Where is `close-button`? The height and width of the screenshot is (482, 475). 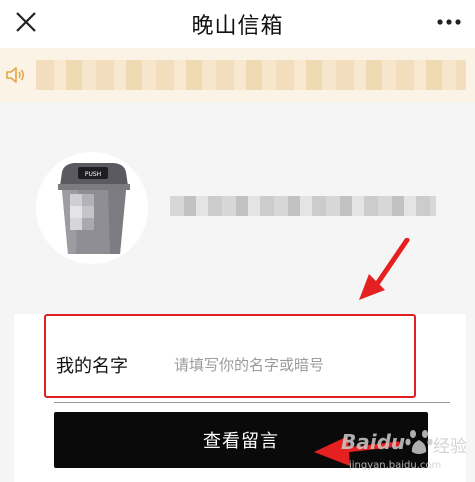 close-button is located at coordinates (26, 22).